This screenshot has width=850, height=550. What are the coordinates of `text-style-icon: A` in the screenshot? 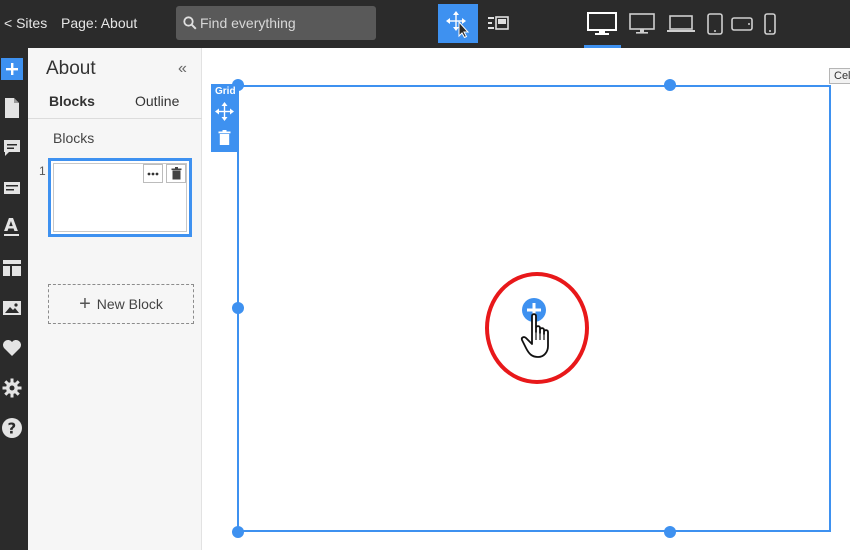 It's located at (11, 225).